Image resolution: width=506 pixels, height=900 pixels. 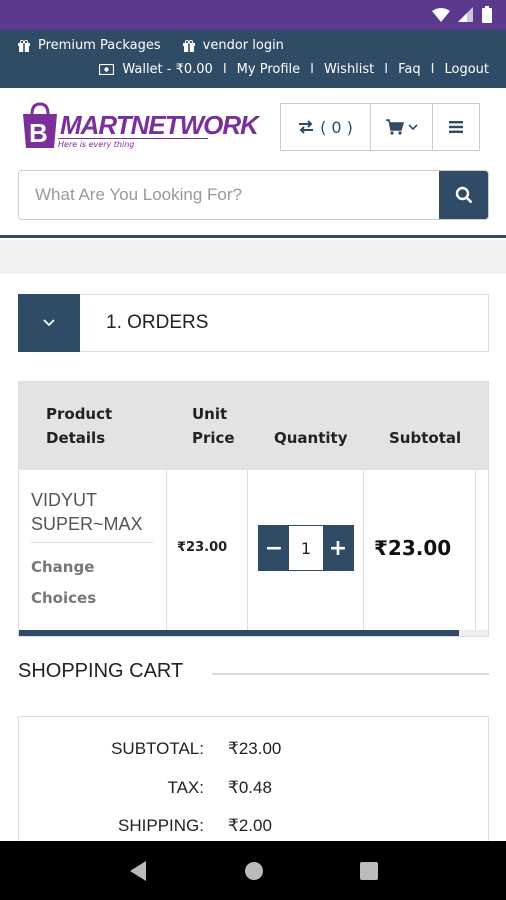 I want to click on battery-icon, so click(x=487, y=14).